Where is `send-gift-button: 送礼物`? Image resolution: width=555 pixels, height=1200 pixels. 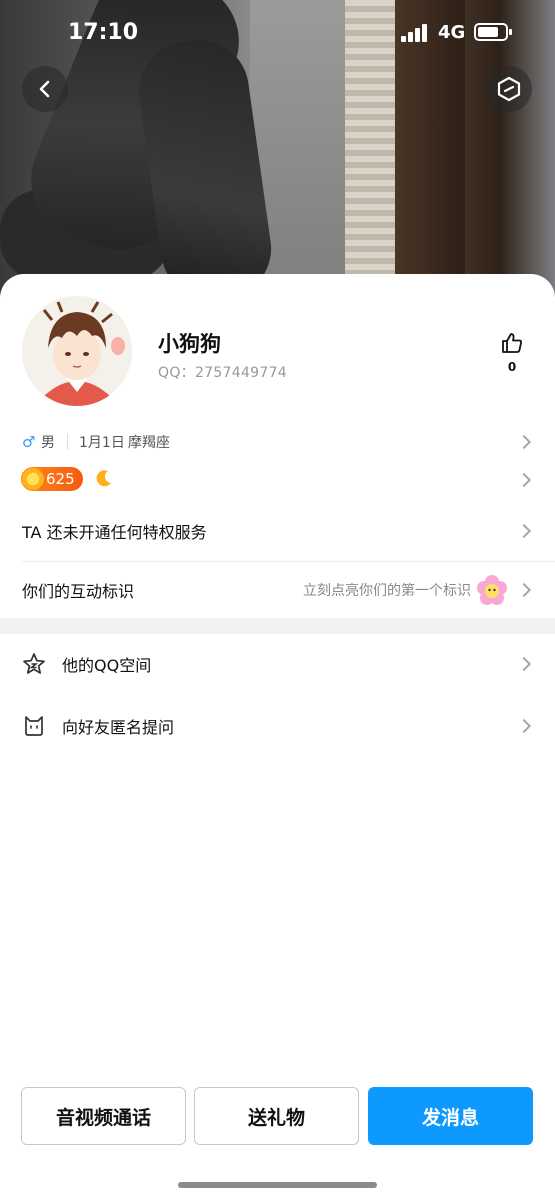
send-gift-button: 送礼物 is located at coordinates (276, 1116).